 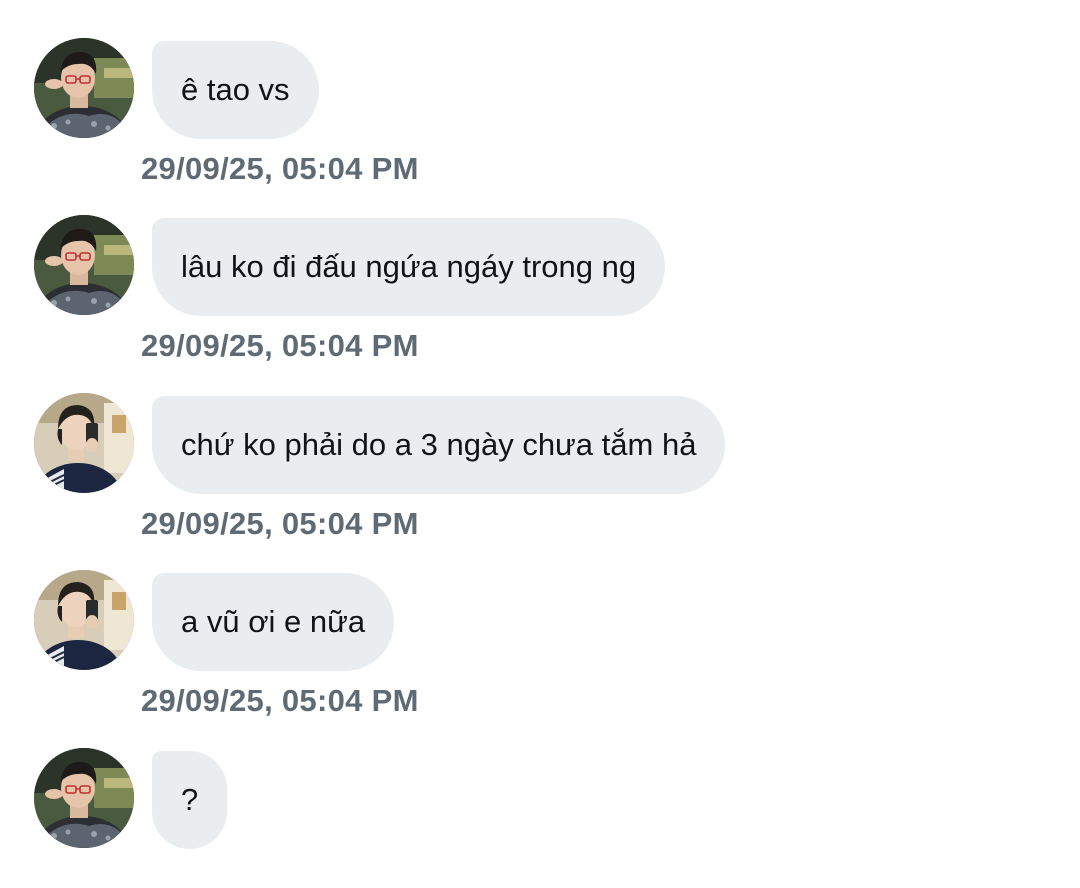 I want to click on message-text: a vũ ơi e nữa, so click(x=273, y=621).